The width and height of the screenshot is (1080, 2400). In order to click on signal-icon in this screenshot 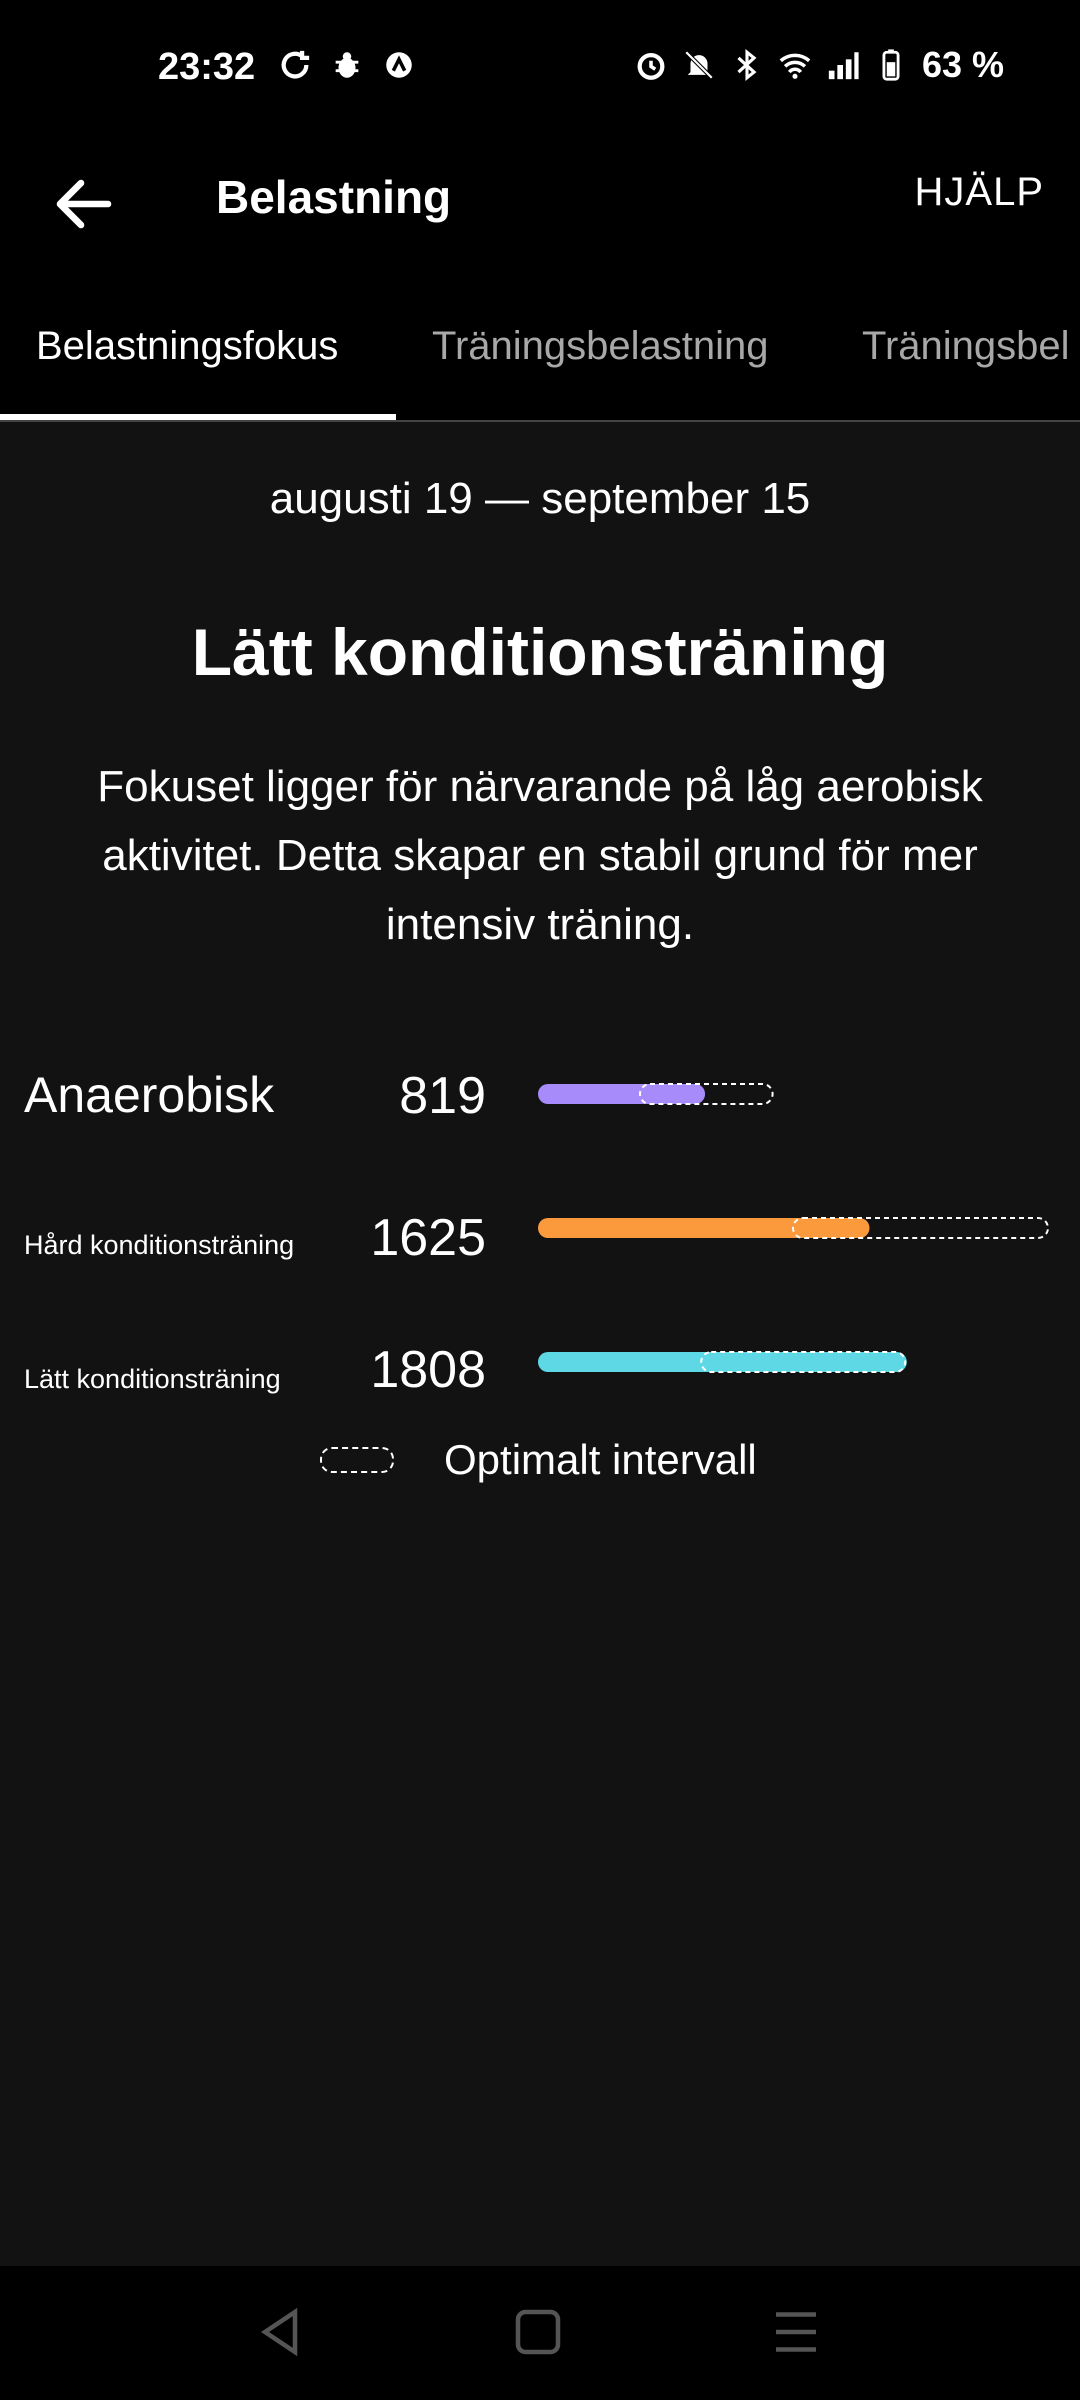, I will do `click(843, 66)`.